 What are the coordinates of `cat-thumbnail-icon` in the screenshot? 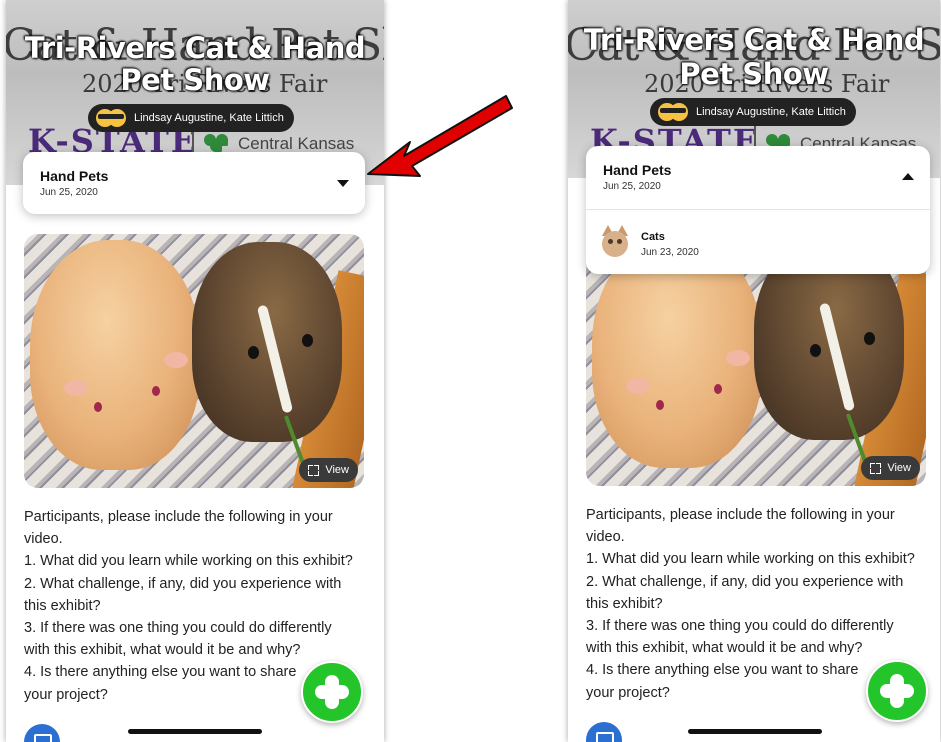 It's located at (615, 242).